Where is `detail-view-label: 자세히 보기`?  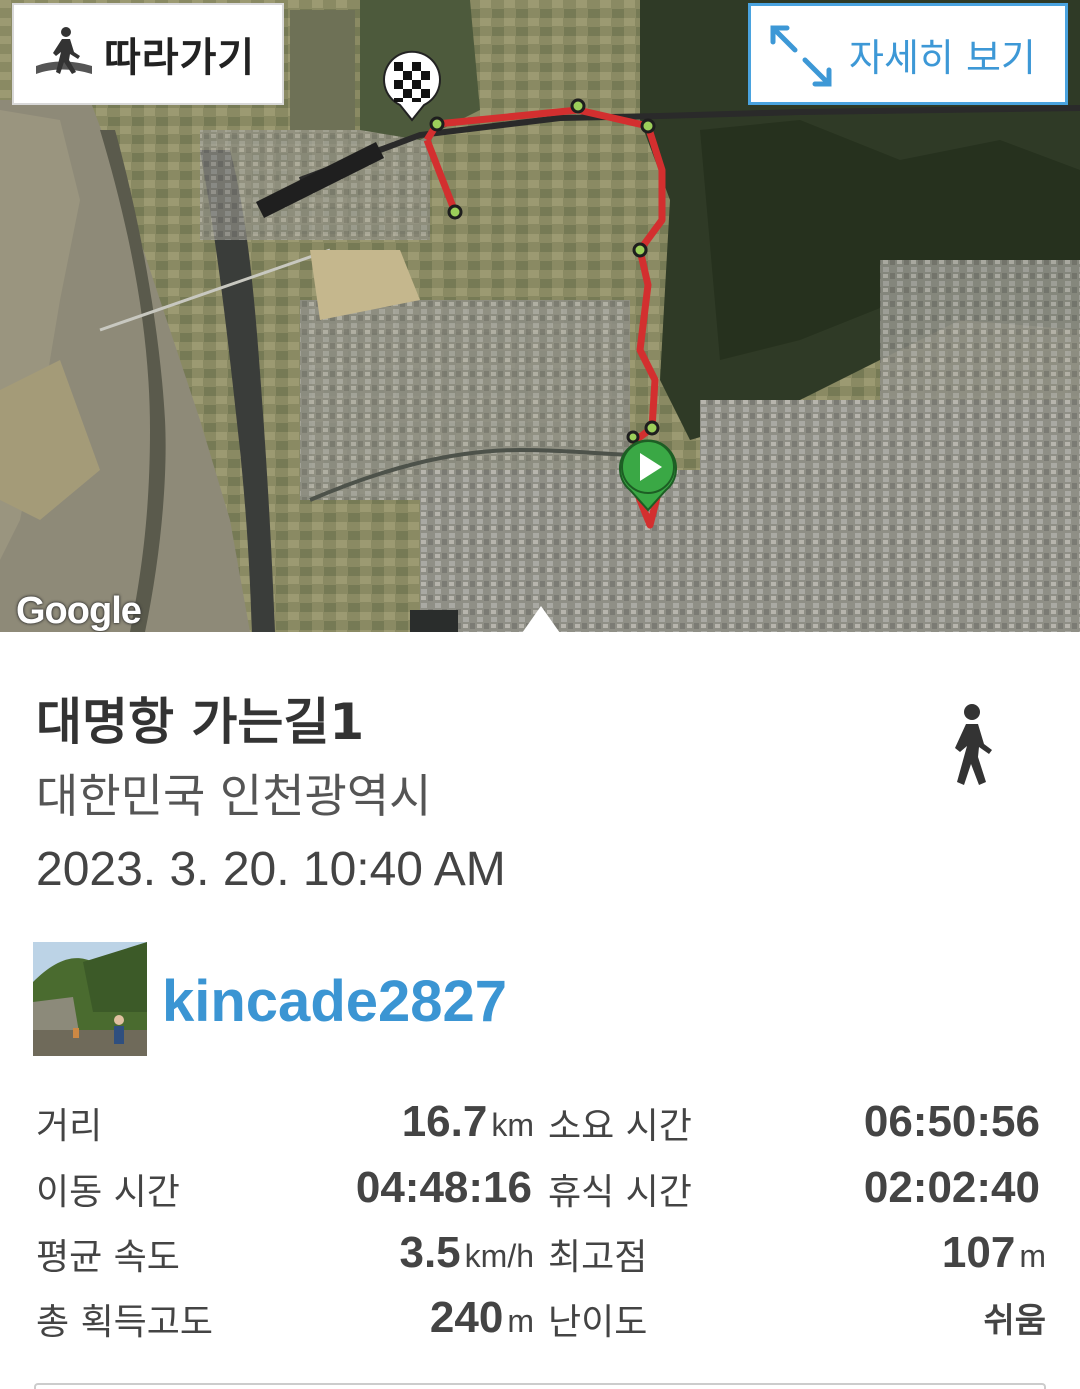 detail-view-label: 자세히 보기 is located at coordinates (942, 57).